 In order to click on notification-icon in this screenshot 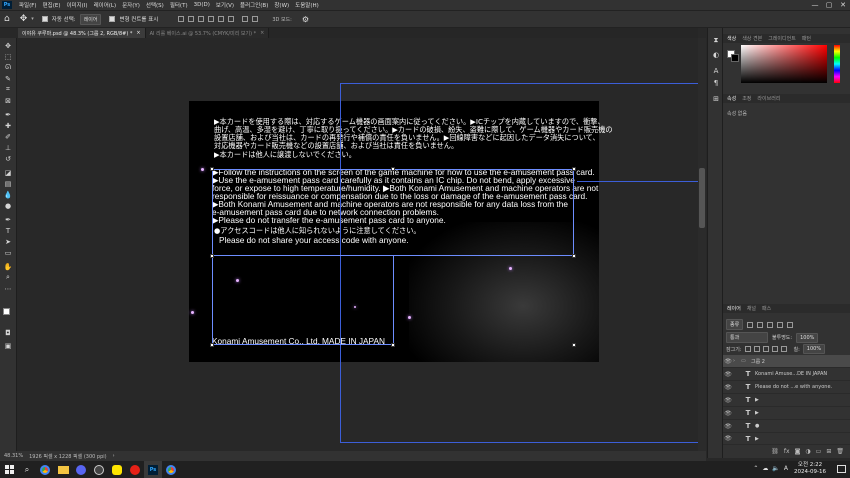, I will do `click(841, 469)`.